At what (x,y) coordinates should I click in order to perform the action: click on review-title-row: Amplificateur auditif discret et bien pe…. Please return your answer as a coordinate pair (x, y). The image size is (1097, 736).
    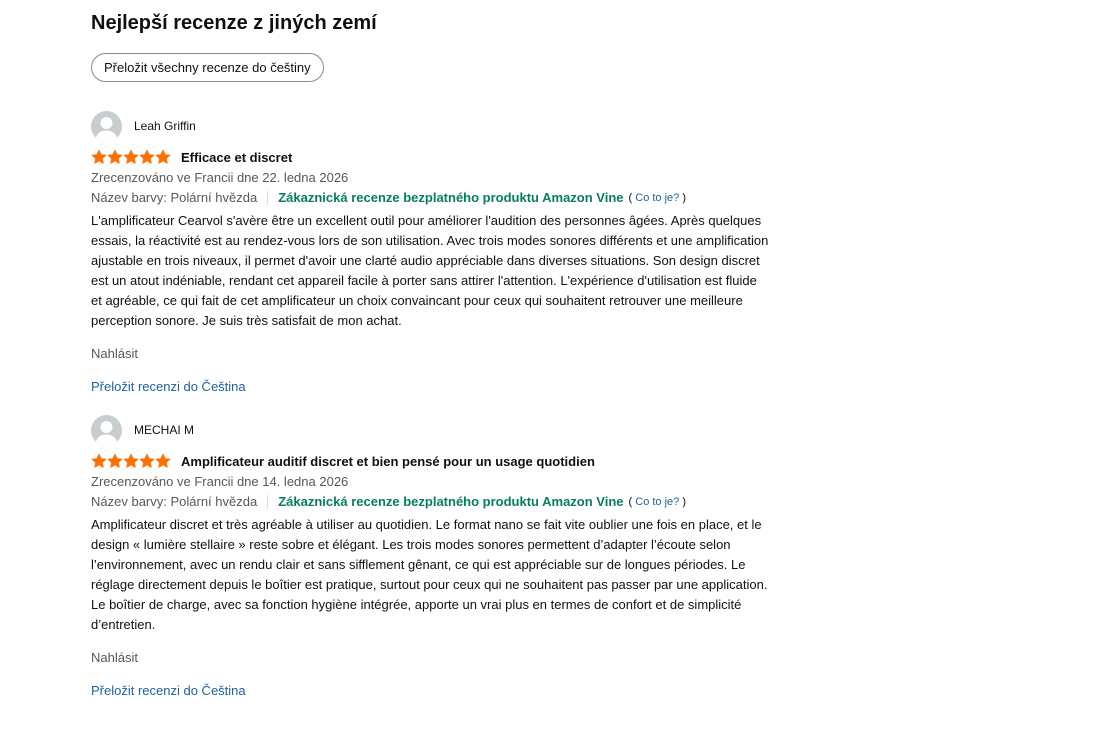
    Looking at the image, I should click on (436, 461).